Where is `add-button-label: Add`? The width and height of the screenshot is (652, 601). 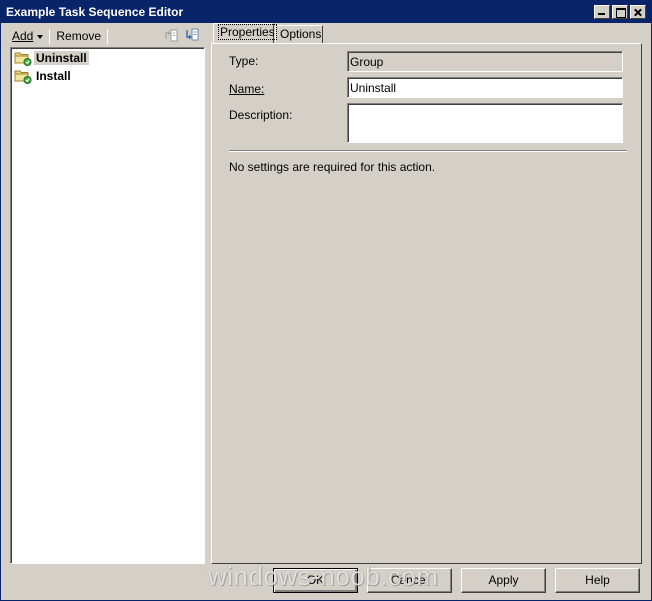
add-button-label: Add is located at coordinates (23, 36).